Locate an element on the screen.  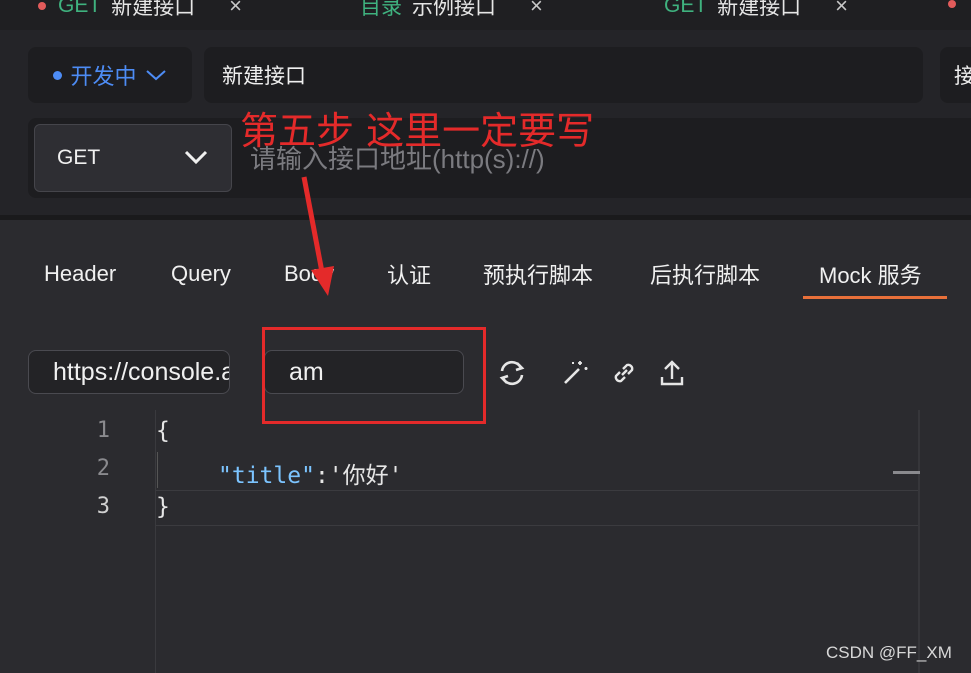
line-number: 2 is located at coordinates (103, 468).